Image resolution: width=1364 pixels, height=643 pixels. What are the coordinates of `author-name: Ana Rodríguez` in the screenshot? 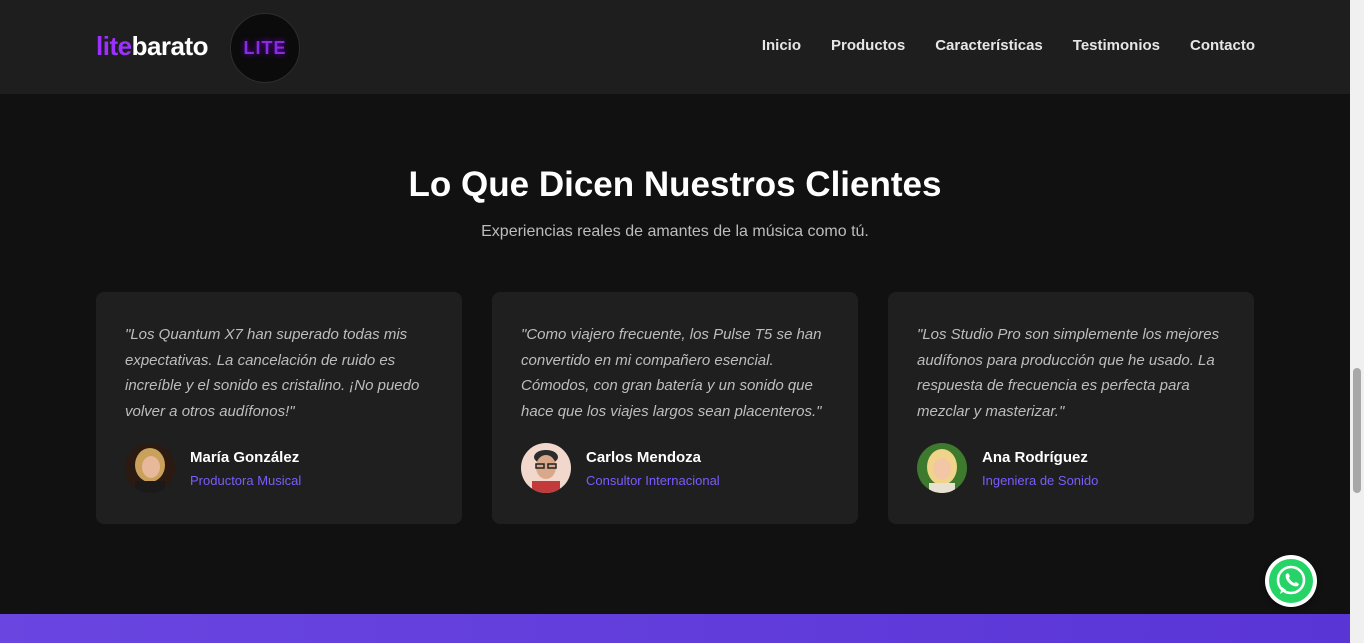 It's located at (1035, 457).